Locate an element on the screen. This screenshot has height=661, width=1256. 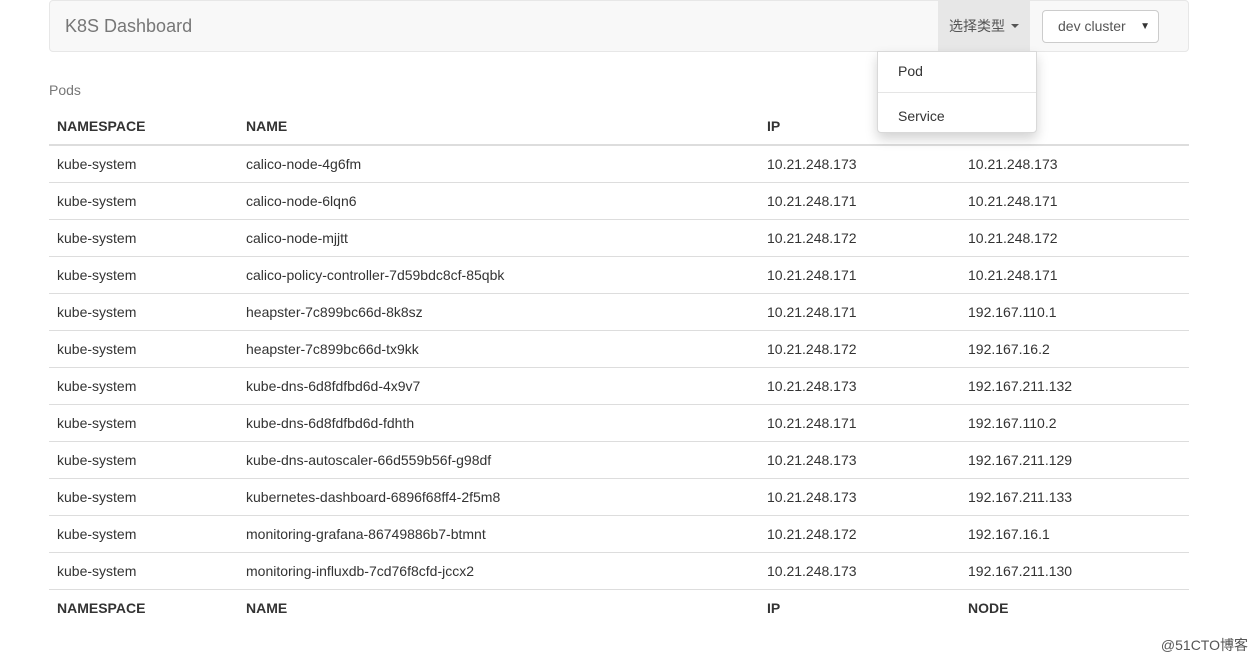
cluster-select: dev cluster ▼ is located at coordinates (1100, 26).